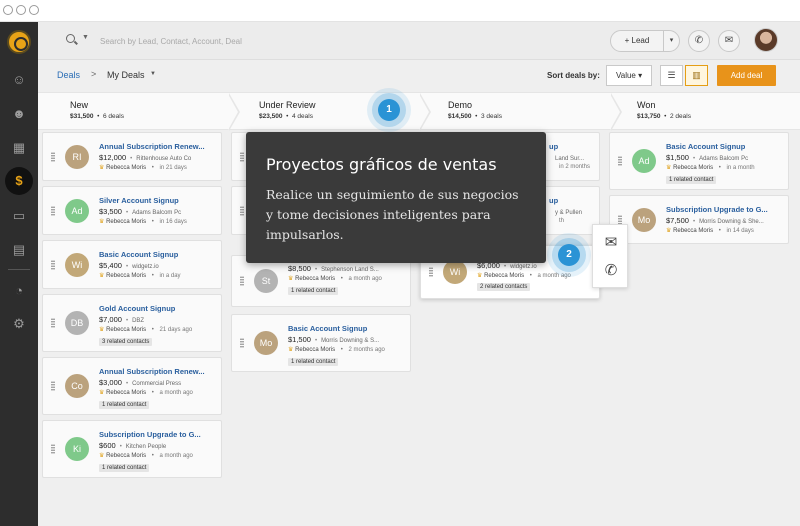 The image size is (800, 526). What do you see at coordinates (70, 38) in the screenshot?
I see `search-icon` at bounding box center [70, 38].